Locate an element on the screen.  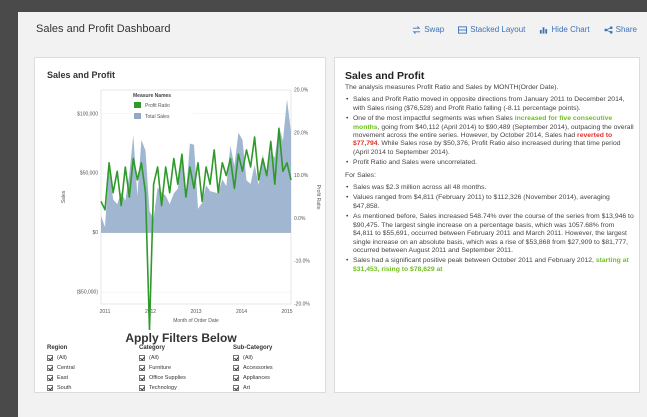
filters-title: Apply Filters Below is located at coordinates (181, 338).